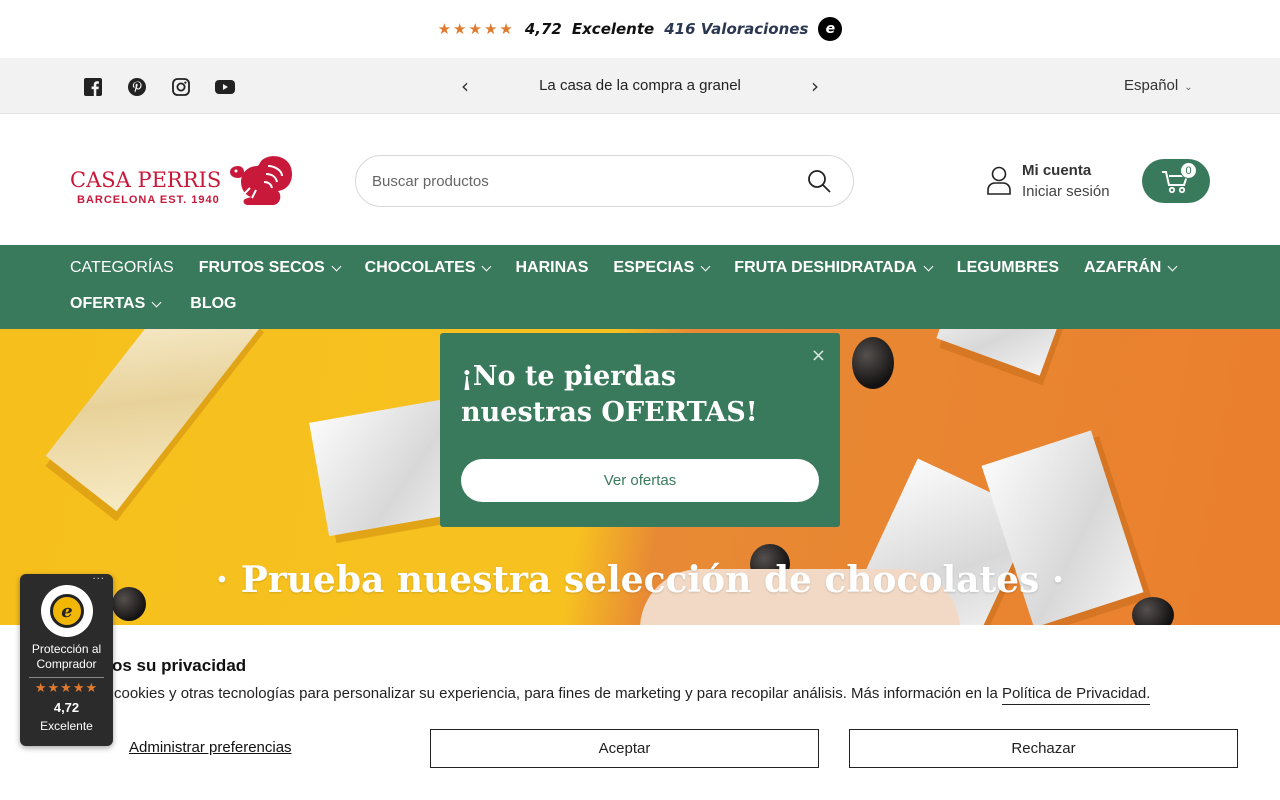 The width and height of the screenshot is (1280, 800). I want to click on announcement-message: La casa de la compra a granel, so click(640, 85).